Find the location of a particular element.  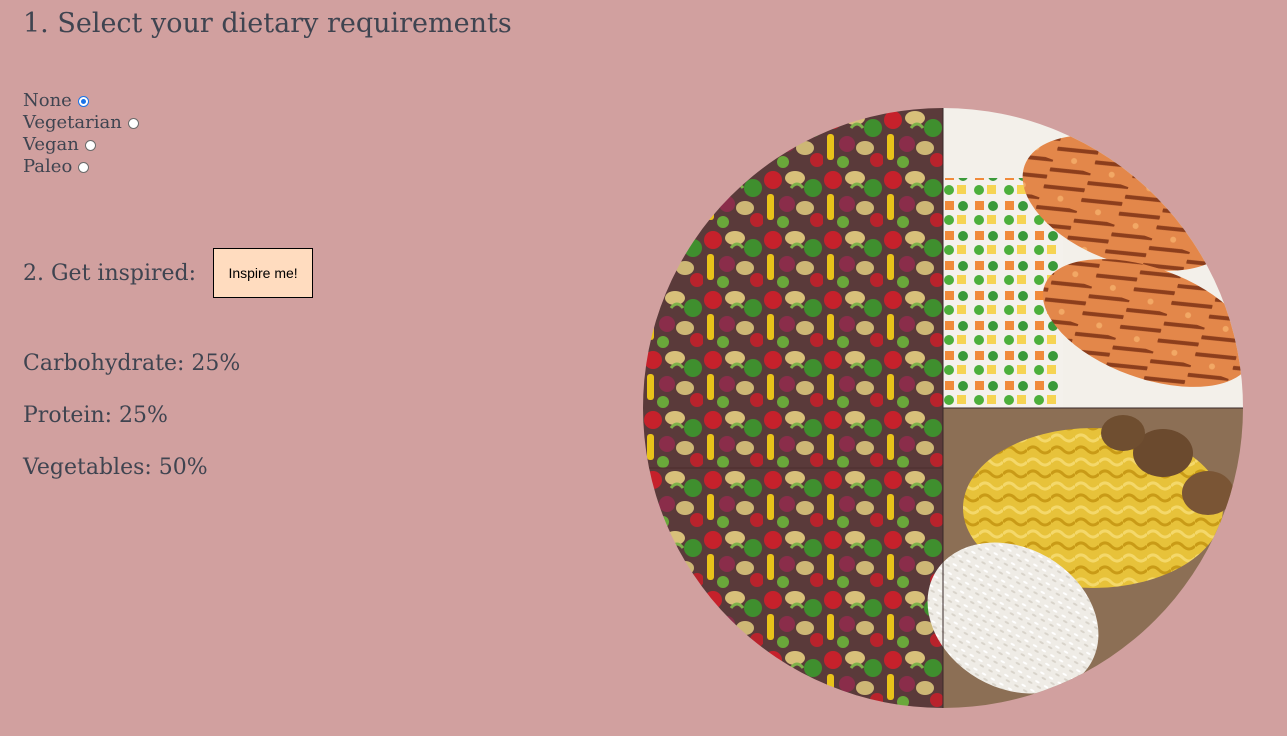

inspire-me-button: Inspire me! is located at coordinates (263, 273).